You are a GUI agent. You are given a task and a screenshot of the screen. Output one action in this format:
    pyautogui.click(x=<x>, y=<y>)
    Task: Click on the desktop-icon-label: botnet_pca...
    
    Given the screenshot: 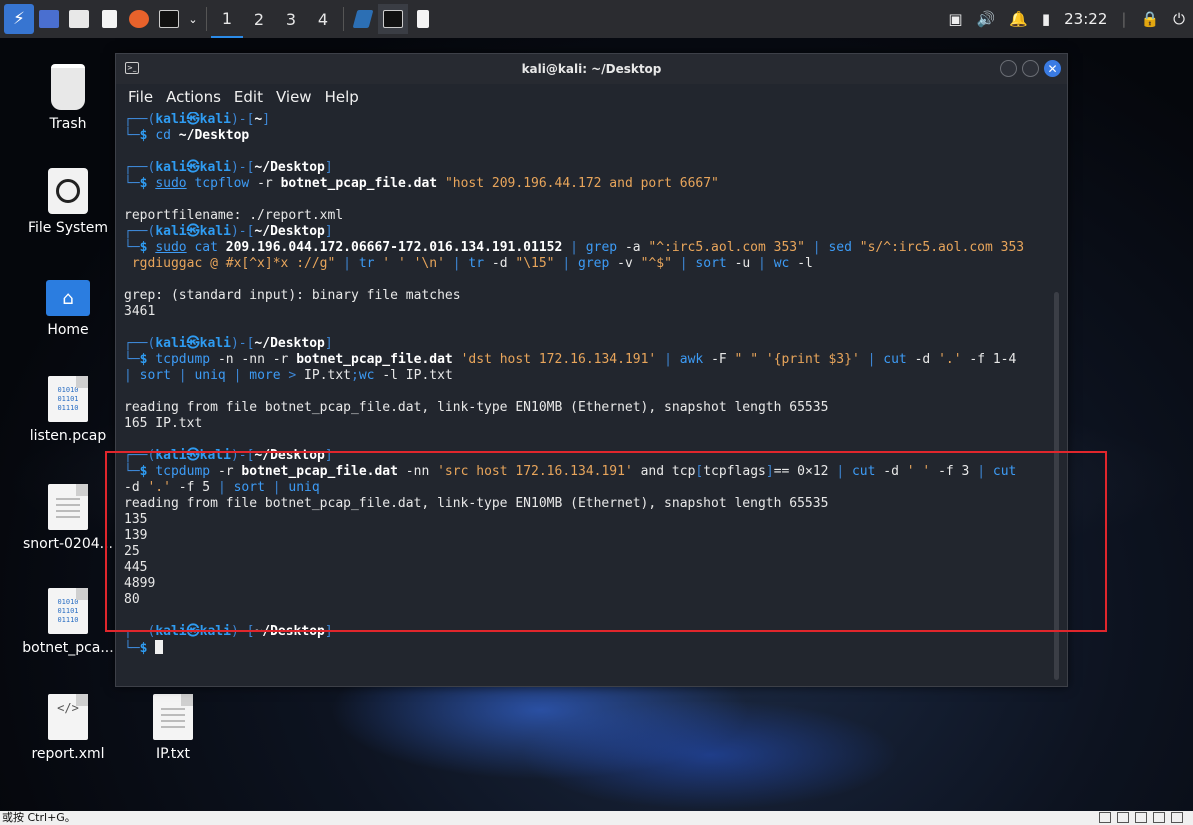 What is the action you would take?
    pyautogui.click(x=68, y=648)
    